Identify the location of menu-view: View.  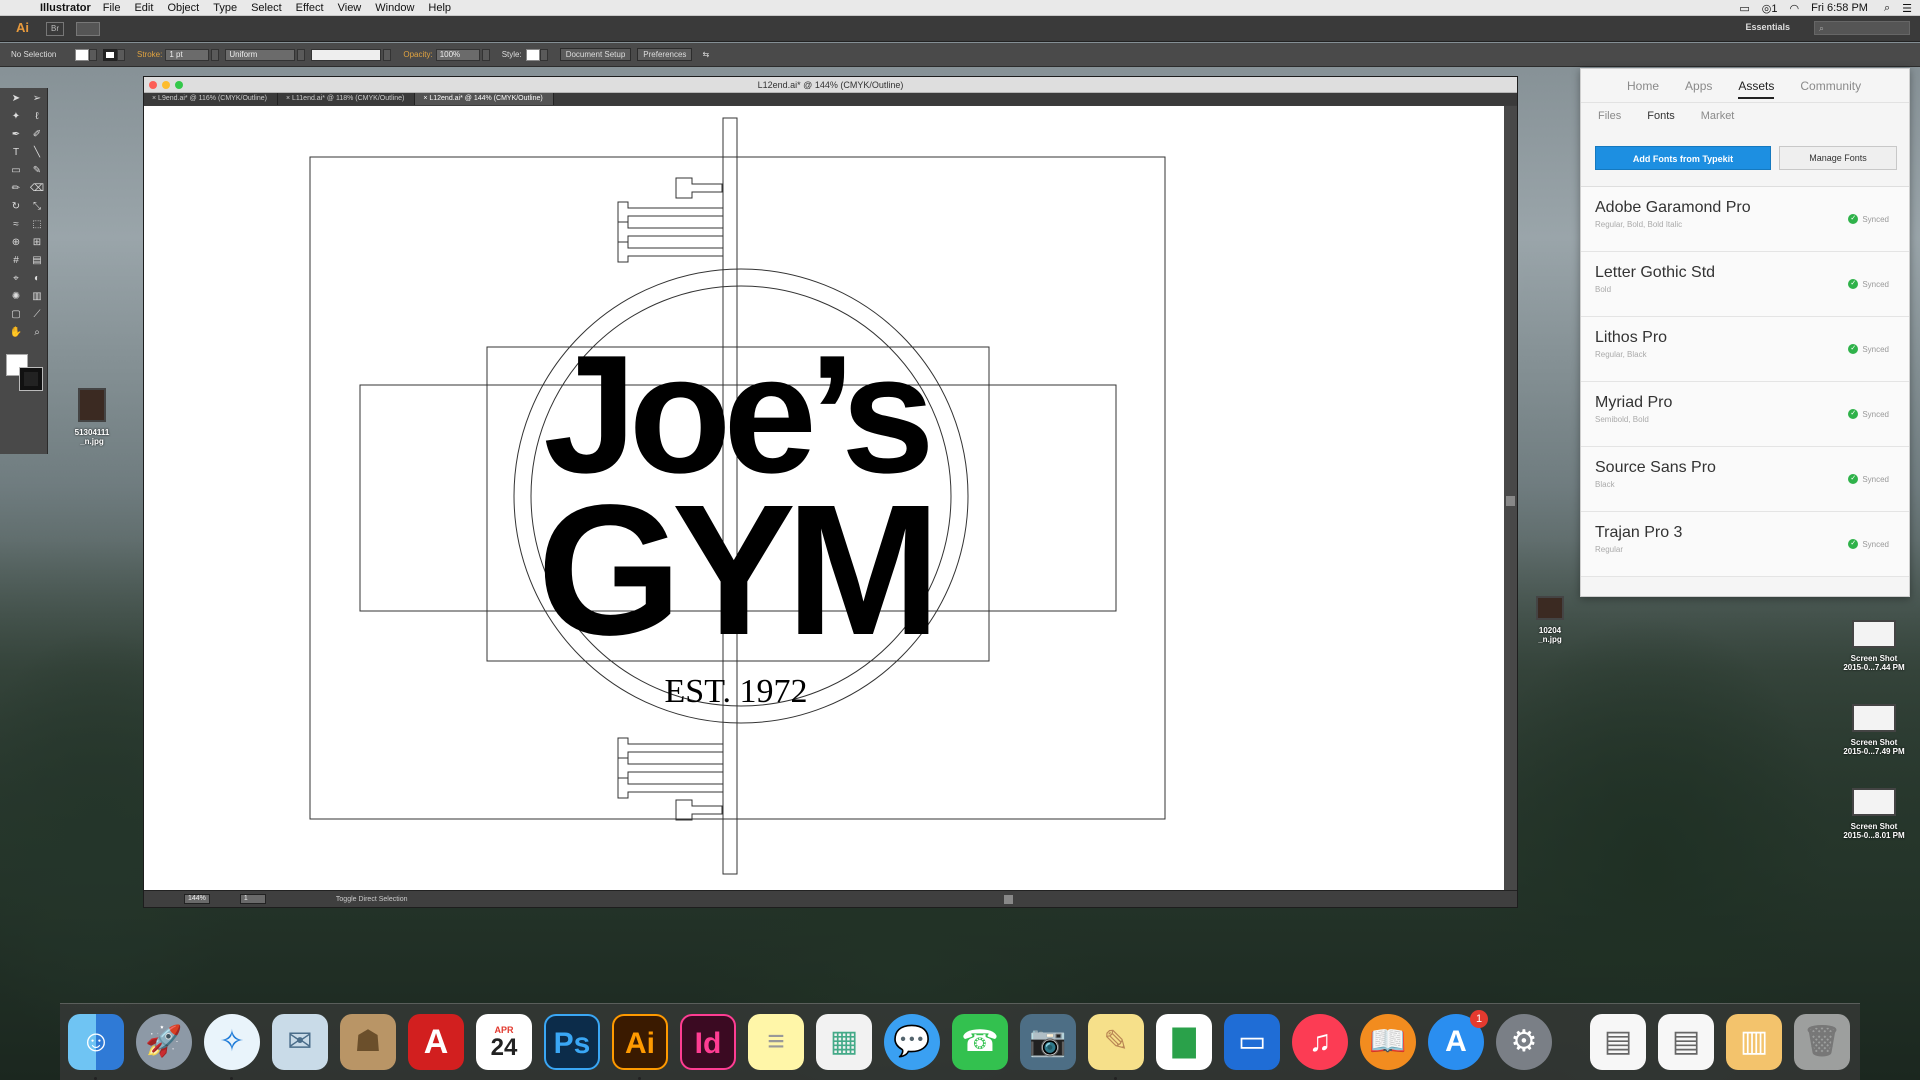
(350, 8).